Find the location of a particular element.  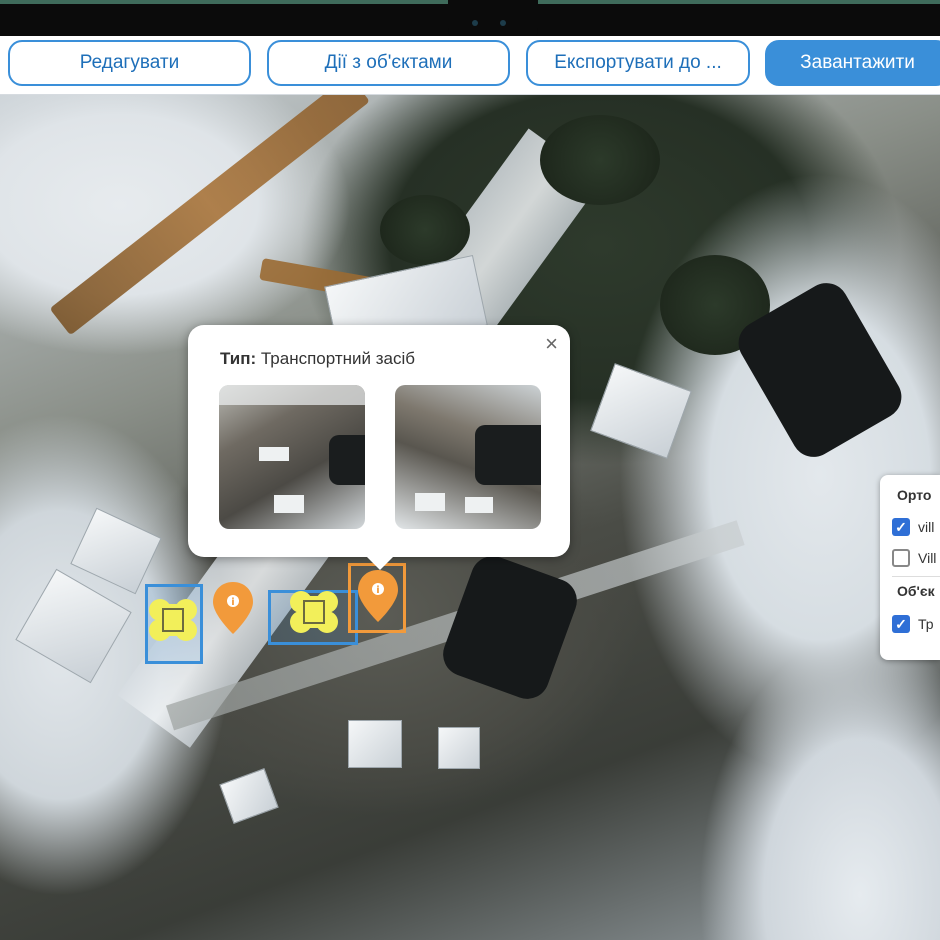

layer-label: vill is located at coordinates (926, 527).